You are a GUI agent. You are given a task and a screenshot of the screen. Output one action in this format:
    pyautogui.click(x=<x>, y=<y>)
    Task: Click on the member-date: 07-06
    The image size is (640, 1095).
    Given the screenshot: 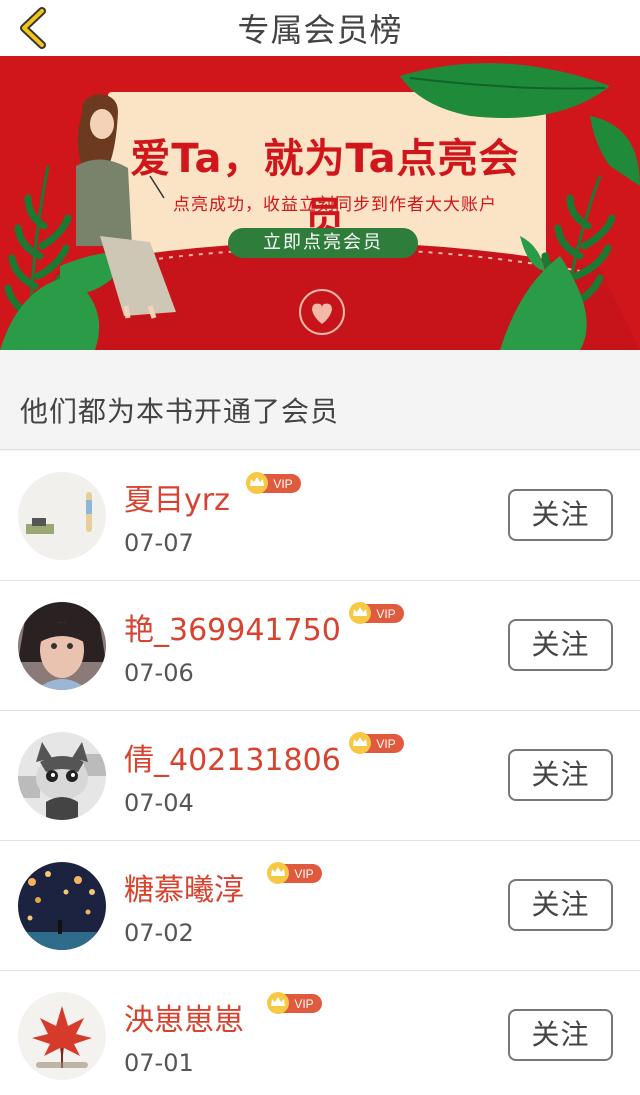 What is the action you would take?
    pyautogui.click(x=159, y=673)
    